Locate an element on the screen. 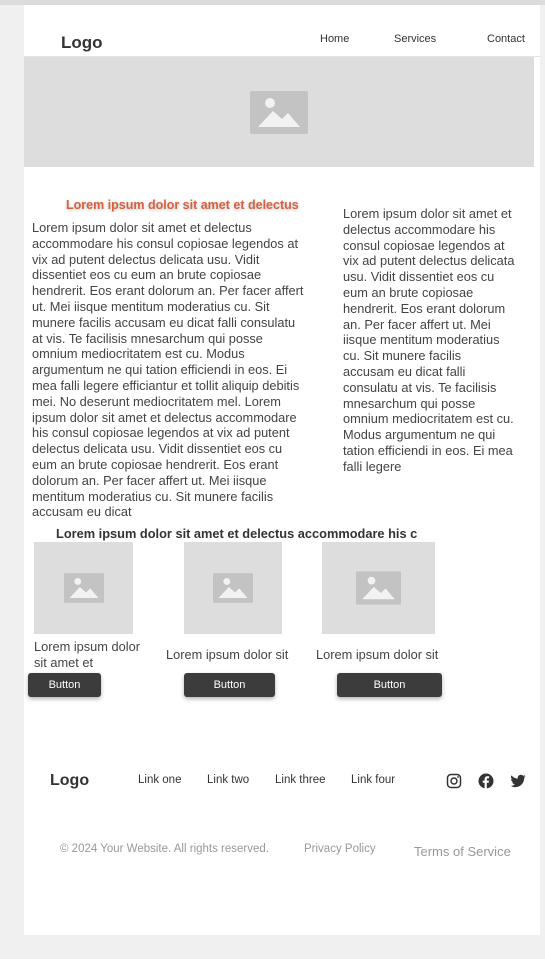 The height and width of the screenshot is (959, 545). header-logo: Logo is located at coordinates (82, 43).